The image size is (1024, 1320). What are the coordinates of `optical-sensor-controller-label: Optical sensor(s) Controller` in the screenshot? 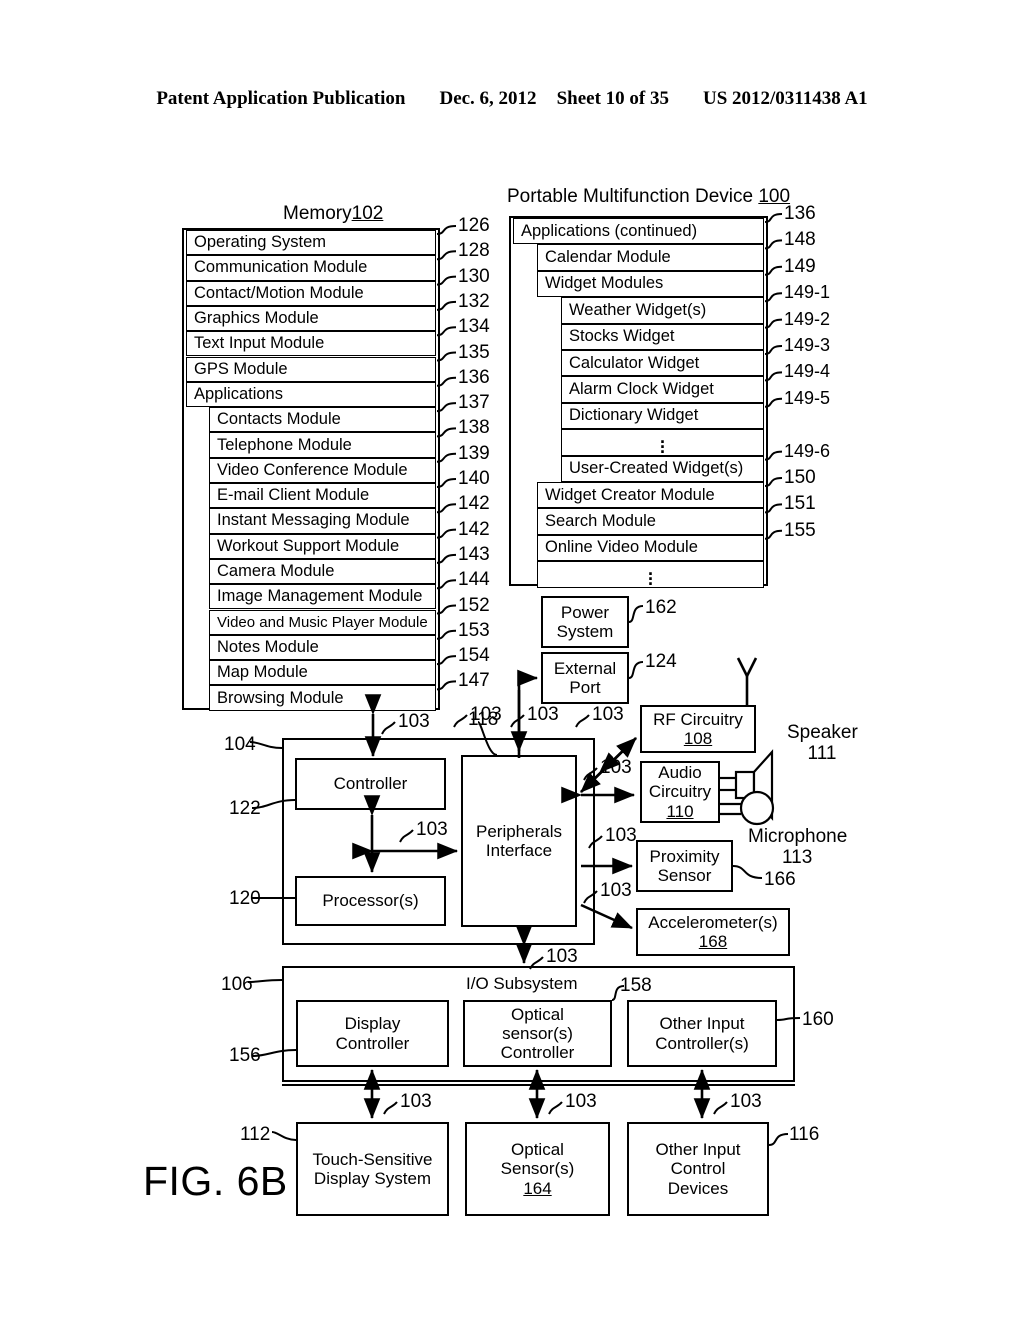 It's located at (537, 1033).